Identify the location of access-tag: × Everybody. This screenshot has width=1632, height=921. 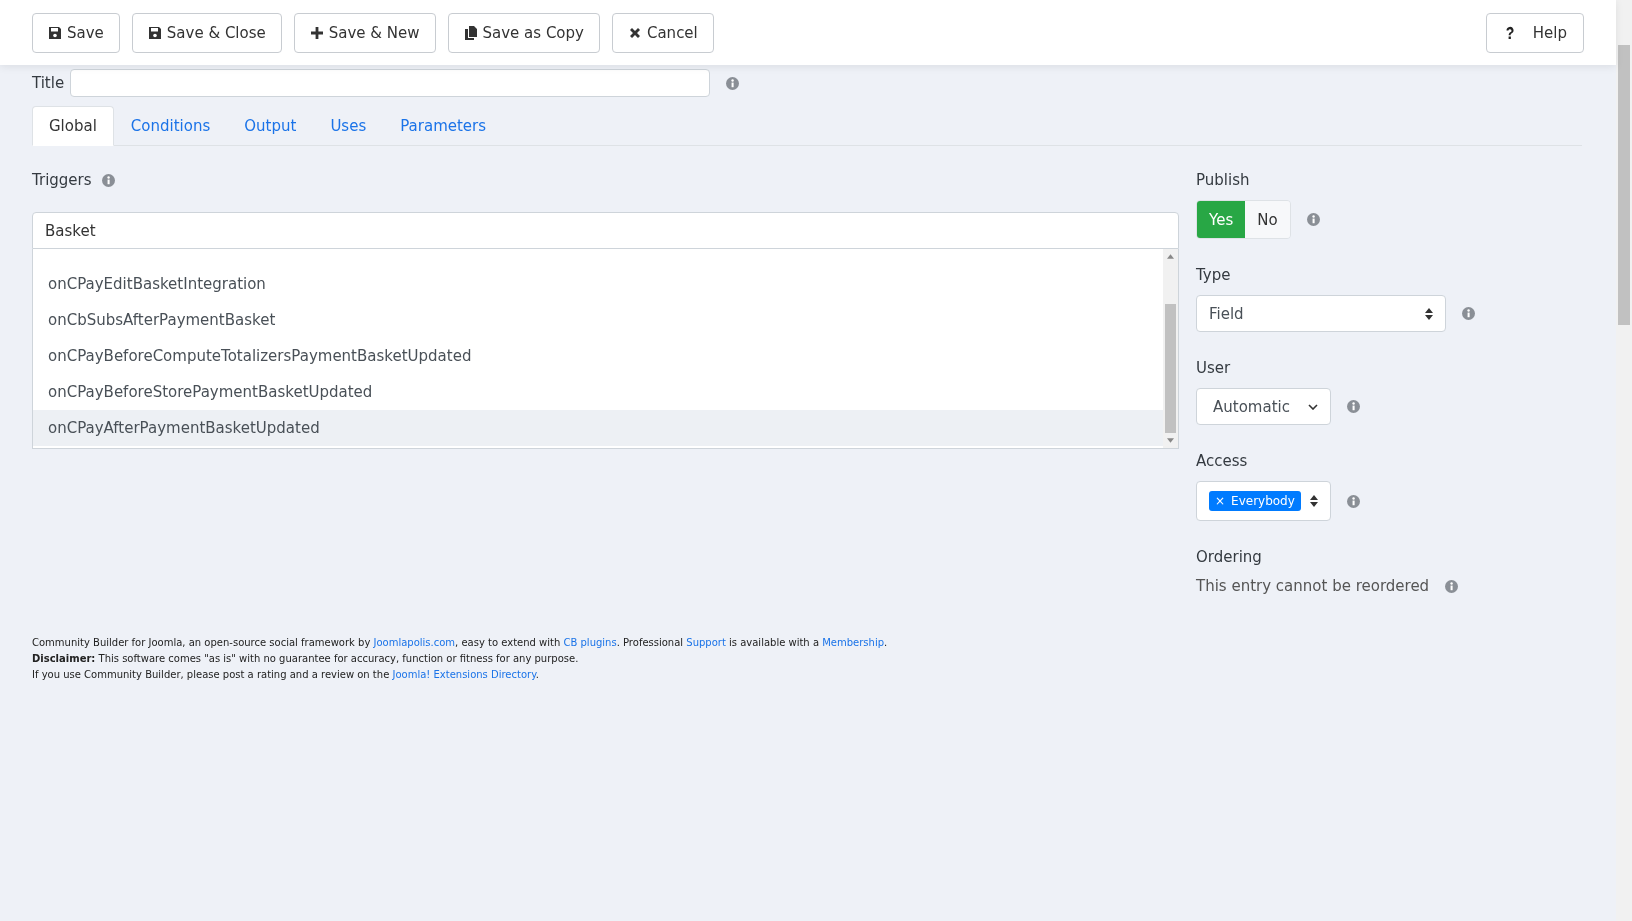
(1255, 501).